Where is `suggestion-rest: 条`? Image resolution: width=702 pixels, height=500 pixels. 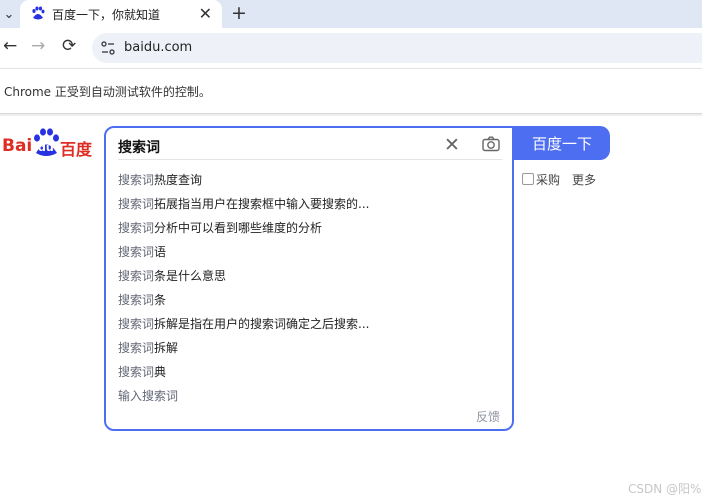
suggestion-rest: 条 is located at coordinates (160, 300).